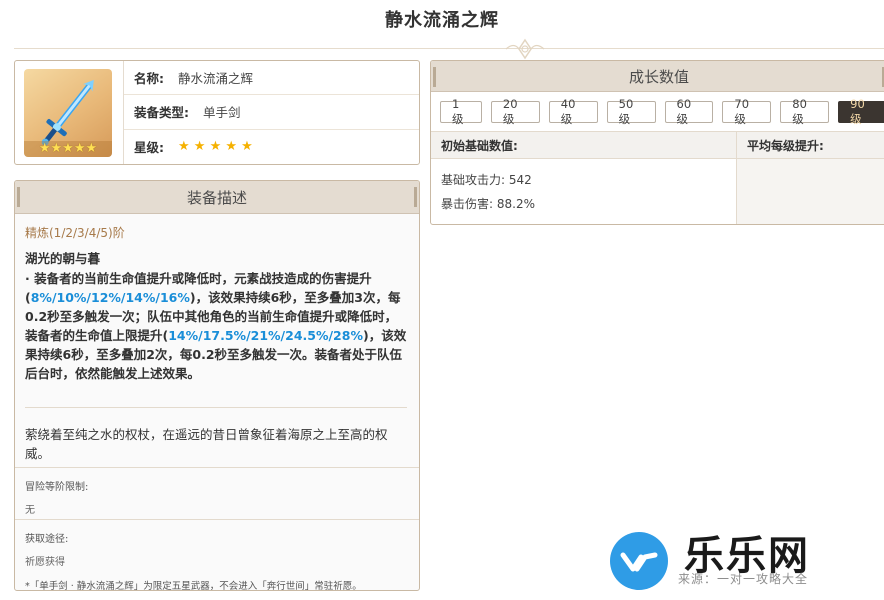 This screenshot has width=884, height=600. I want to click on name-label: 名称:, so click(149, 79).